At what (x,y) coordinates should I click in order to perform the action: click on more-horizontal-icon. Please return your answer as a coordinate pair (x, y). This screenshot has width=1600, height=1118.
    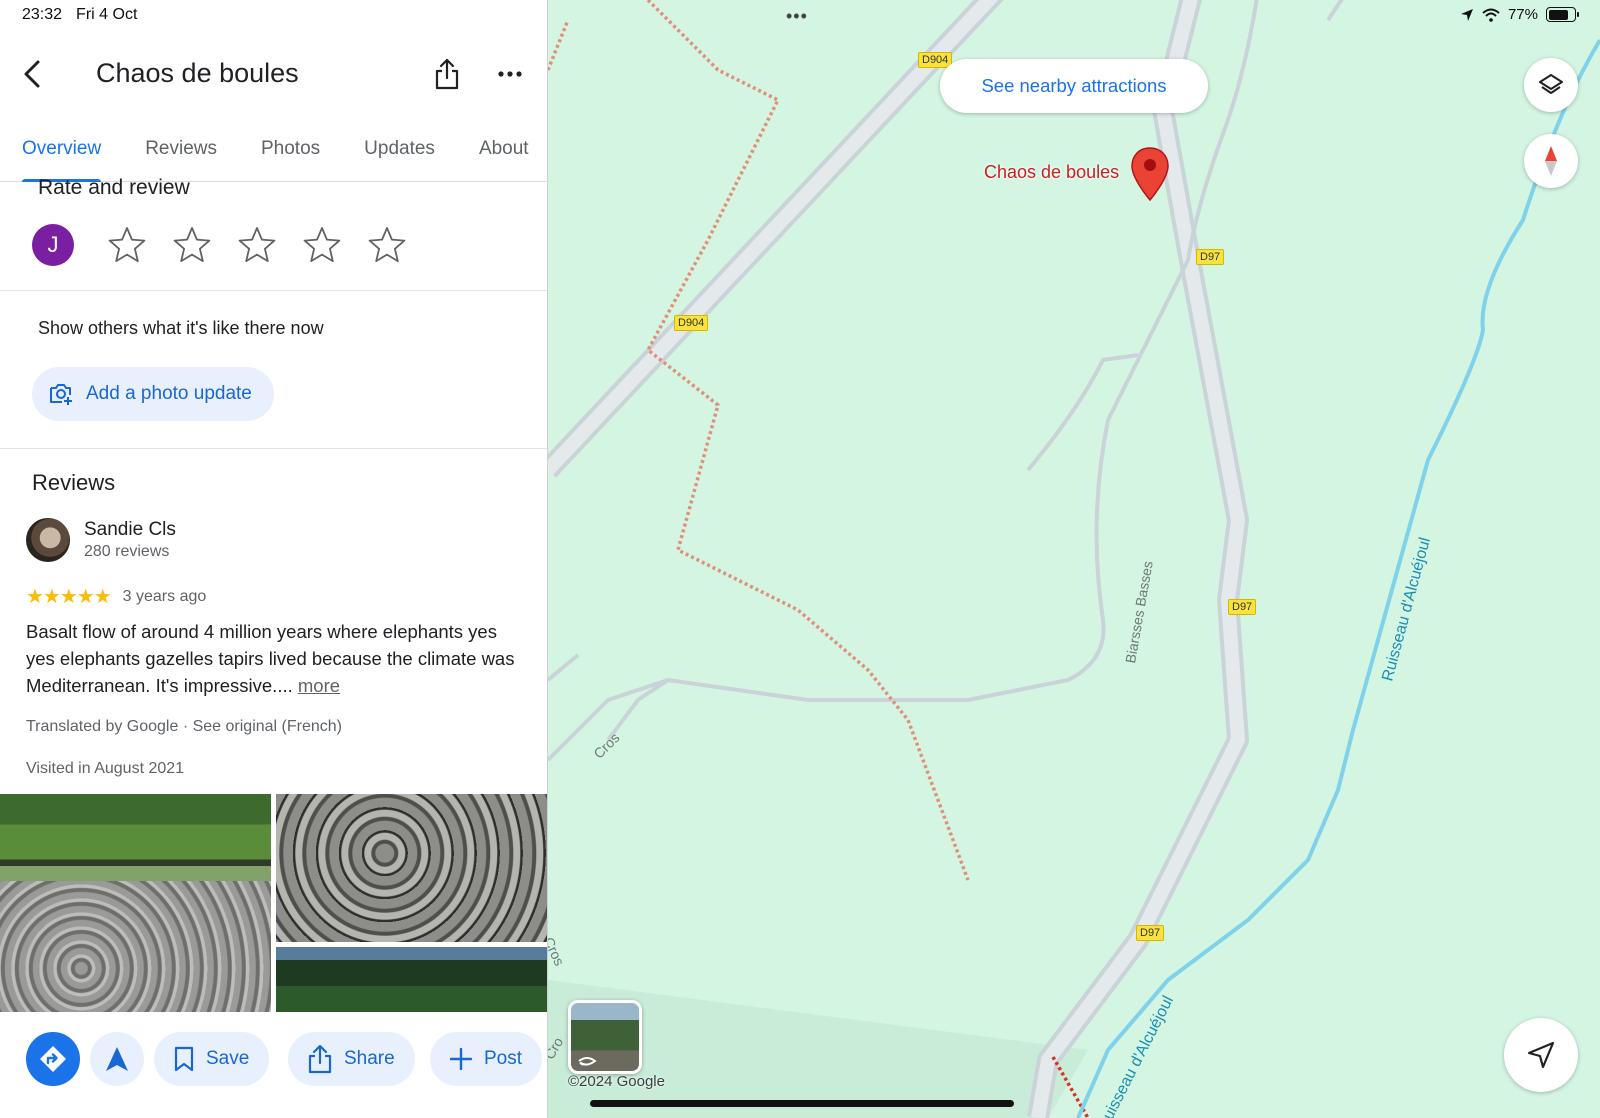
    Looking at the image, I should click on (510, 74).